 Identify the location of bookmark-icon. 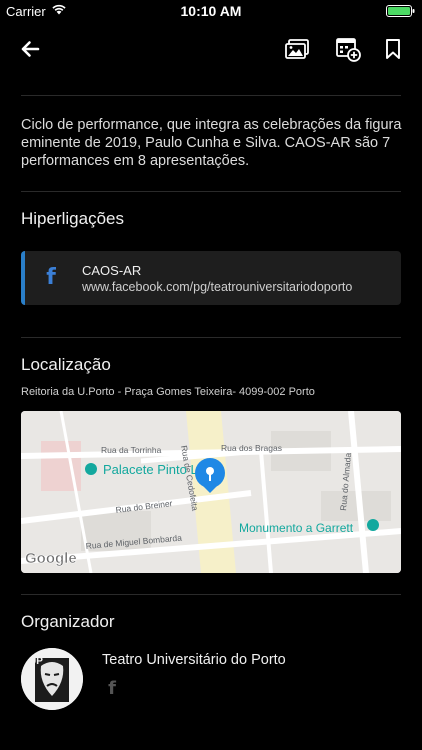
(393, 49).